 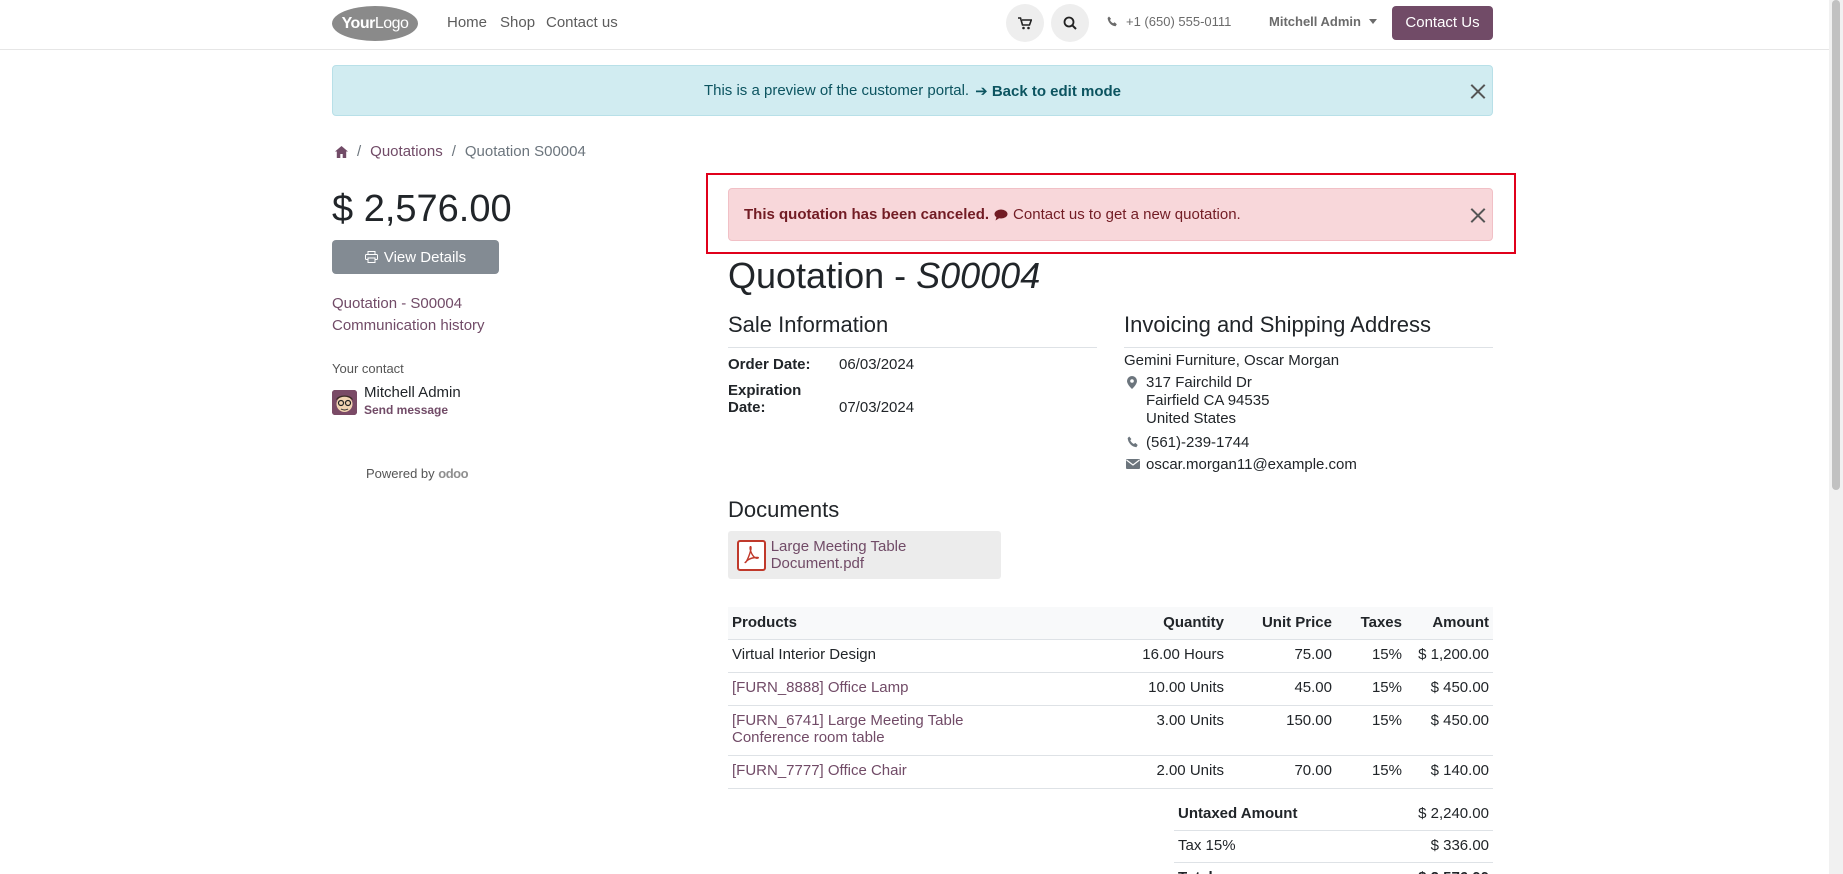 What do you see at coordinates (751, 555) in the screenshot?
I see `pdf-icon` at bounding box center [751, 555].